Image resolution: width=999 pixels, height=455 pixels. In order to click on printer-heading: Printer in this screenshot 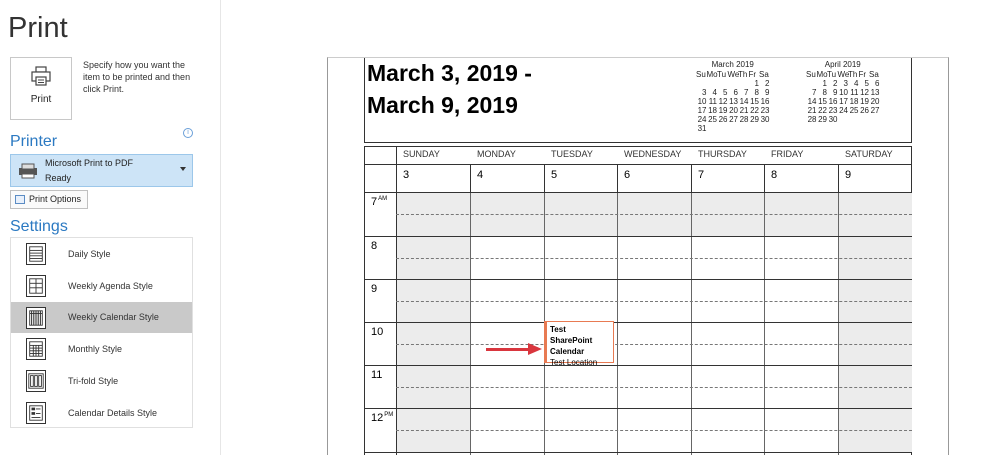, I will do `click(34, 141)`.